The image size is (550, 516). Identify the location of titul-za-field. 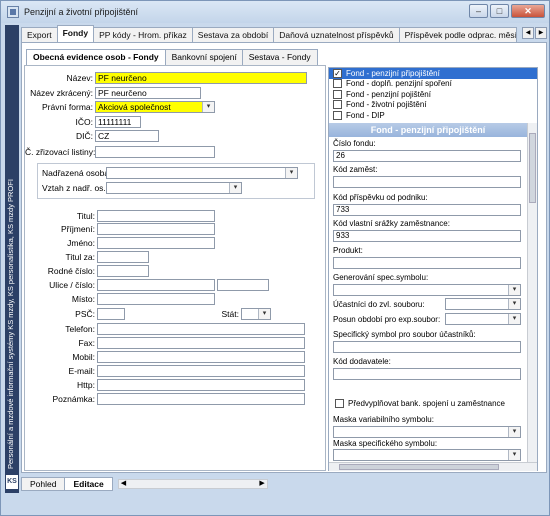
(123, 257).